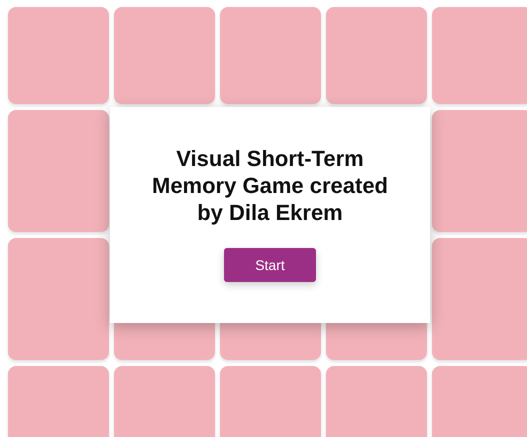 The image size is (527, 437). I want to click on dialog-title: Visual Short-Term Memory Game created by Dila Ekrem, so click(270, 185).